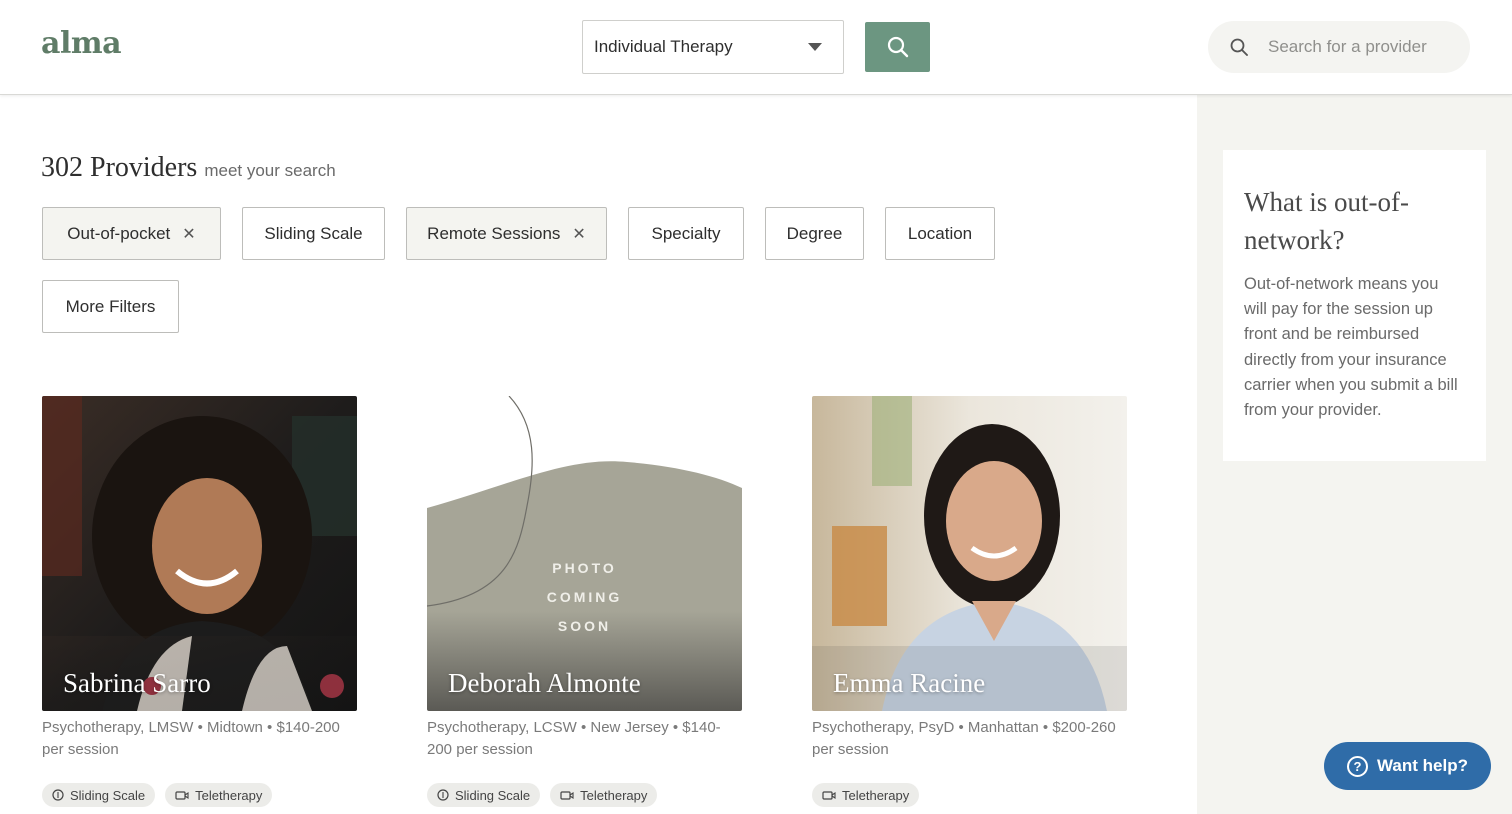 This screenshot has width=1512, height=814. What do you see at coordinates (663, 46) in the screenshot?
I see `therapy-type-value: Individual Therapy` at bounding box center [663, 46].